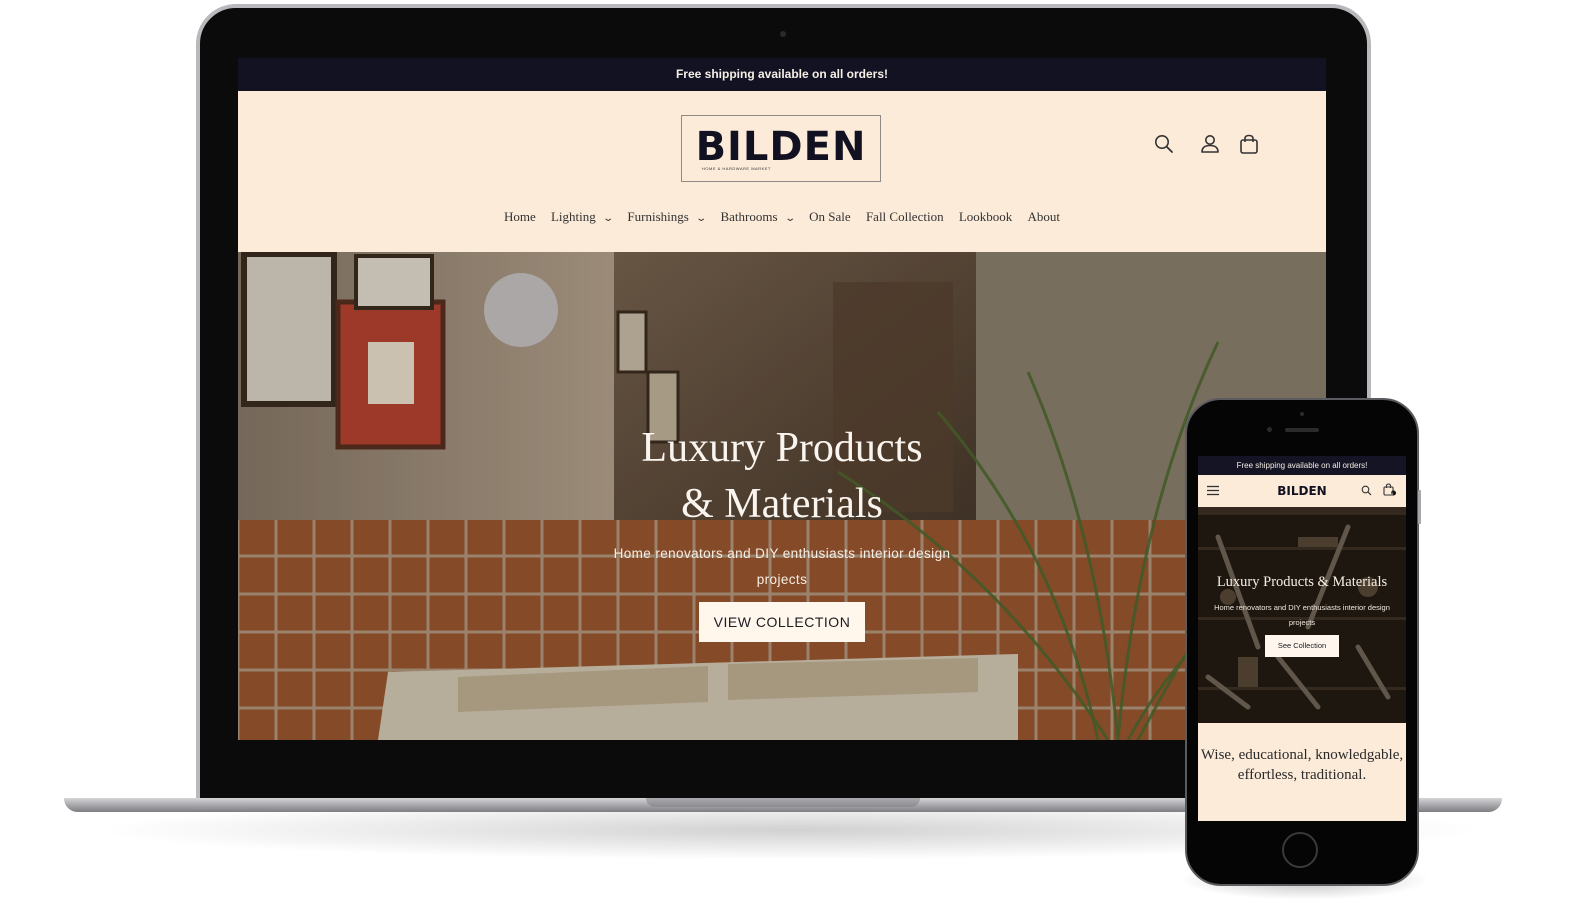 The width and height of the screenshot is (1584, 908). What do you see at coordinates (1300, 850) in the screenshot?
I see `phone-home-button` at bounding box center [1300, 850].